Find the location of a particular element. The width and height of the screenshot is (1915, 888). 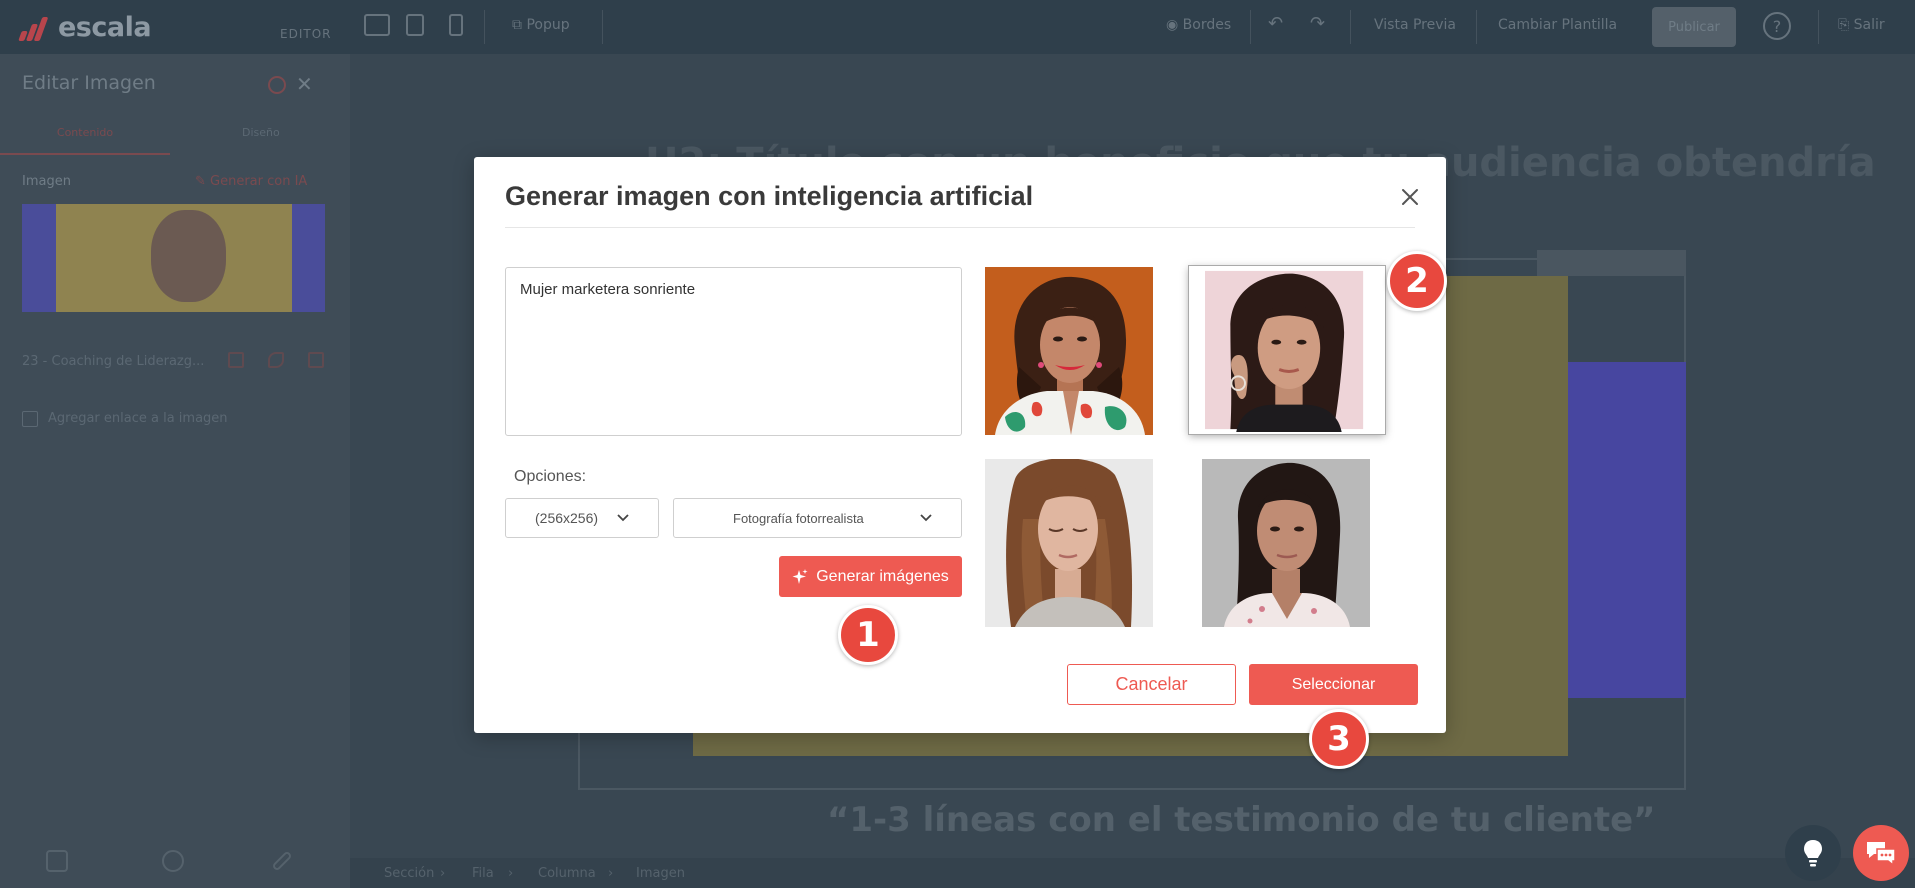

size-select: (256x256) is located at coordinates (582, 518).